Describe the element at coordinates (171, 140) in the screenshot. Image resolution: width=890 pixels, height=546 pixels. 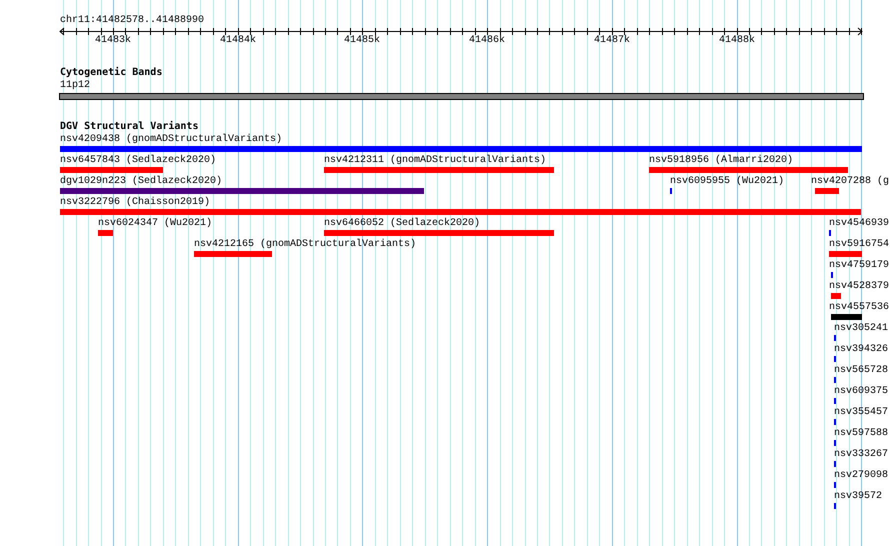
I see `feature-label: nsv4209438 (gnomADStructuralVariants)` at that location.